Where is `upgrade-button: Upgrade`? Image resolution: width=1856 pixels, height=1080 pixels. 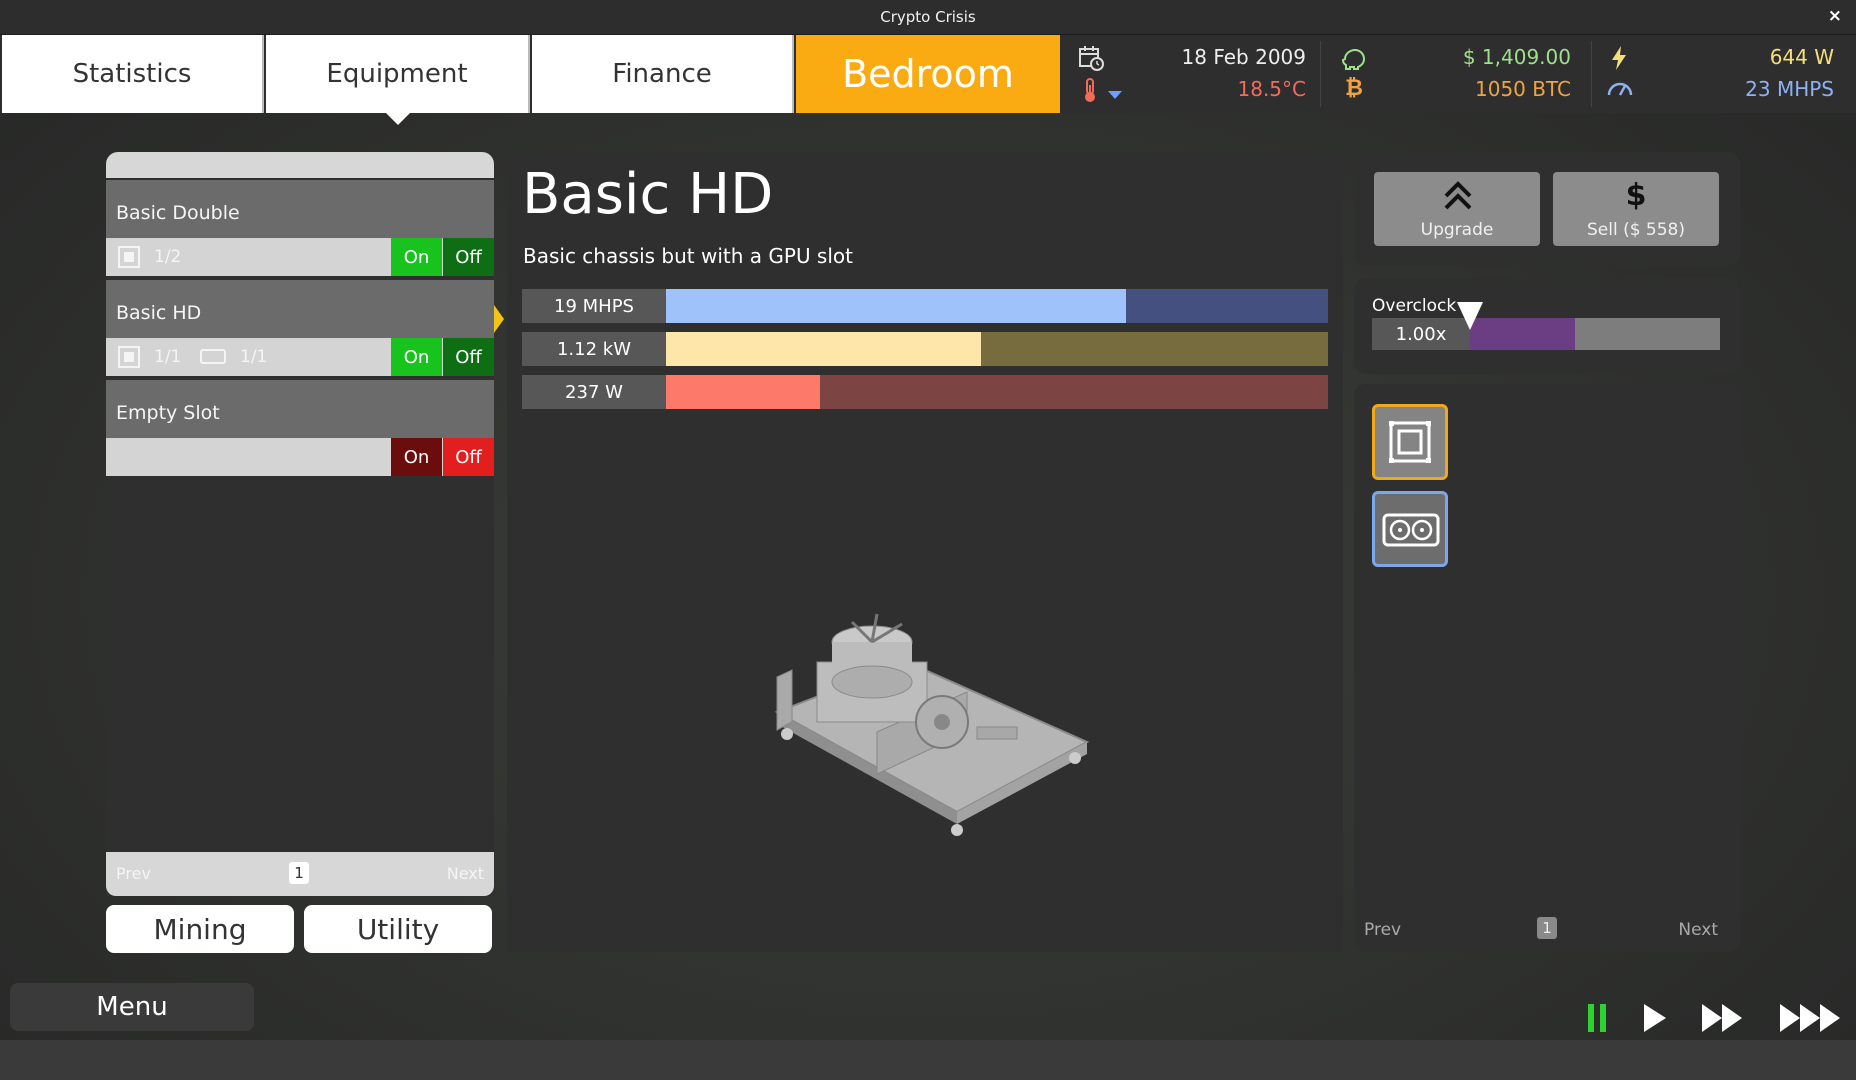
upgrade-button: Upgrade is located at coordinates (1457, 209).